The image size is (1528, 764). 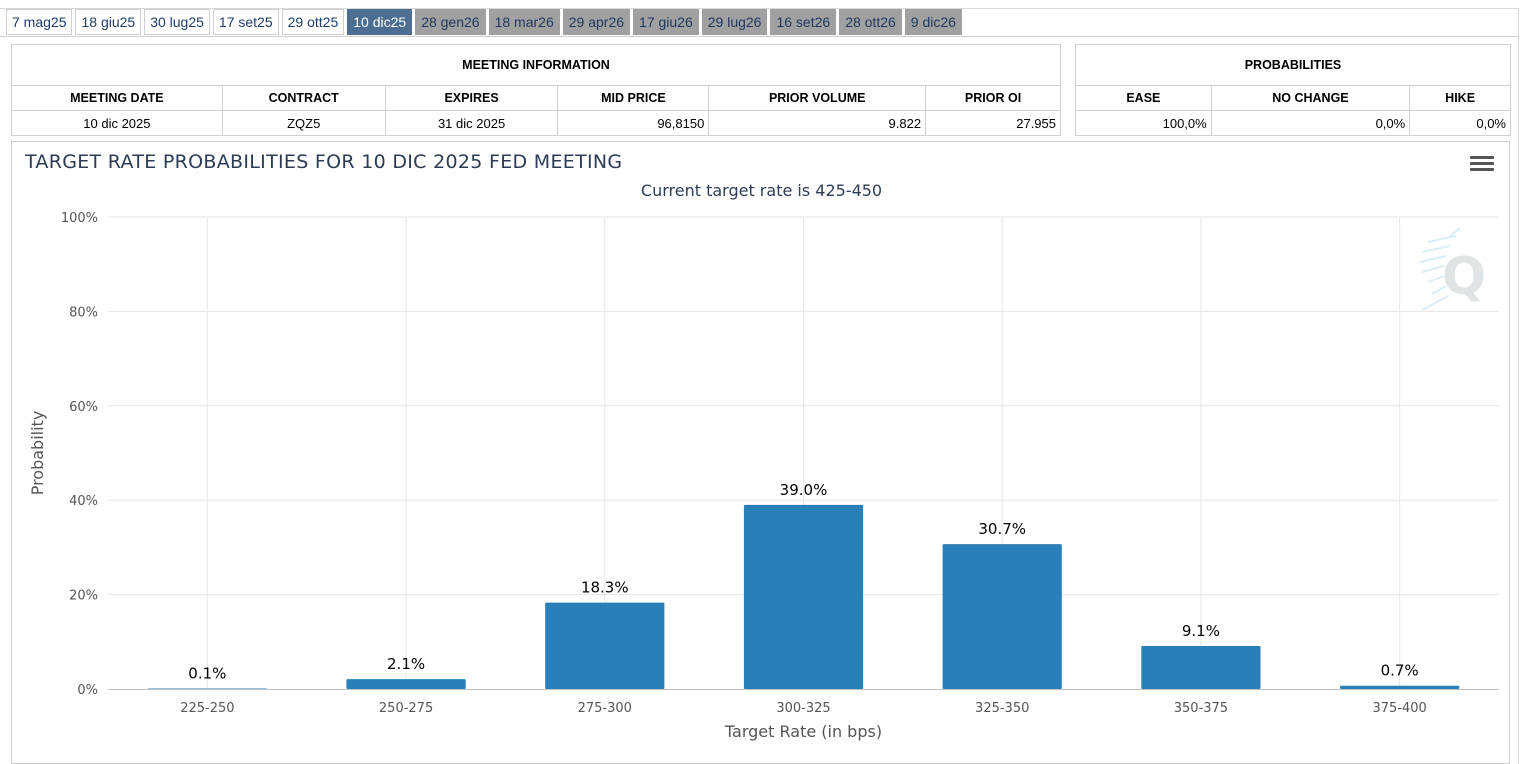 What do you see at coordinates (406, 664) in the screenshot?
I see `data-label: 2.1%` at bounding box center [406, 664].